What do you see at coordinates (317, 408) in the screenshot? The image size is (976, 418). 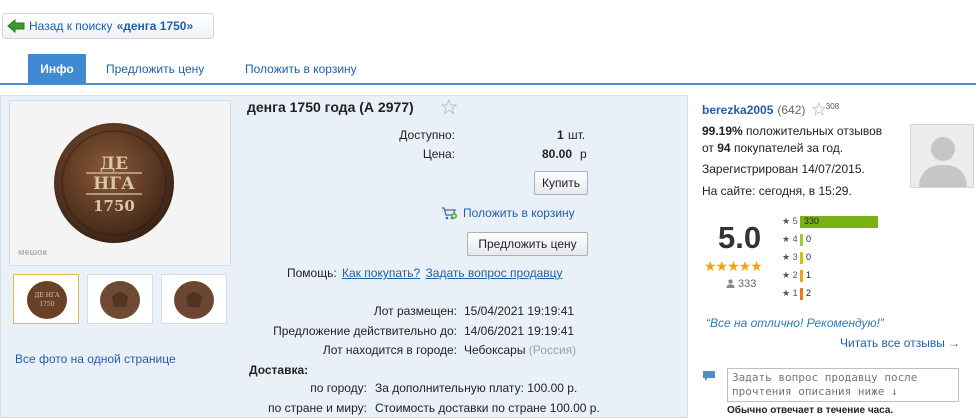 I see `delivery-world-label: по стране и миру:` at bounding box center [317, 408].